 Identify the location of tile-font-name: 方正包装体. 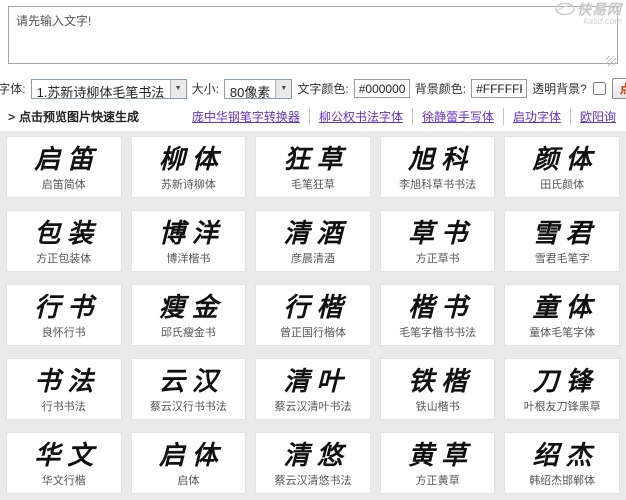
(64, 259).